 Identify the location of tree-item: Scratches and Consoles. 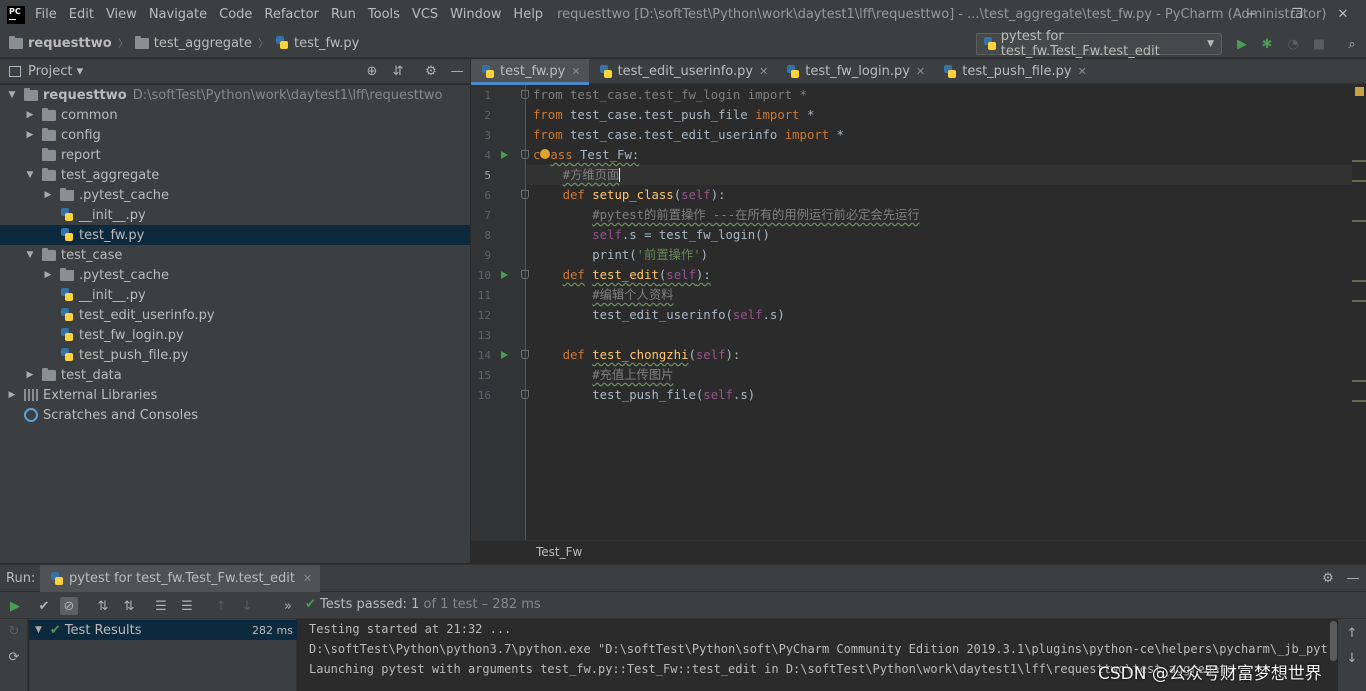
(235, 415).